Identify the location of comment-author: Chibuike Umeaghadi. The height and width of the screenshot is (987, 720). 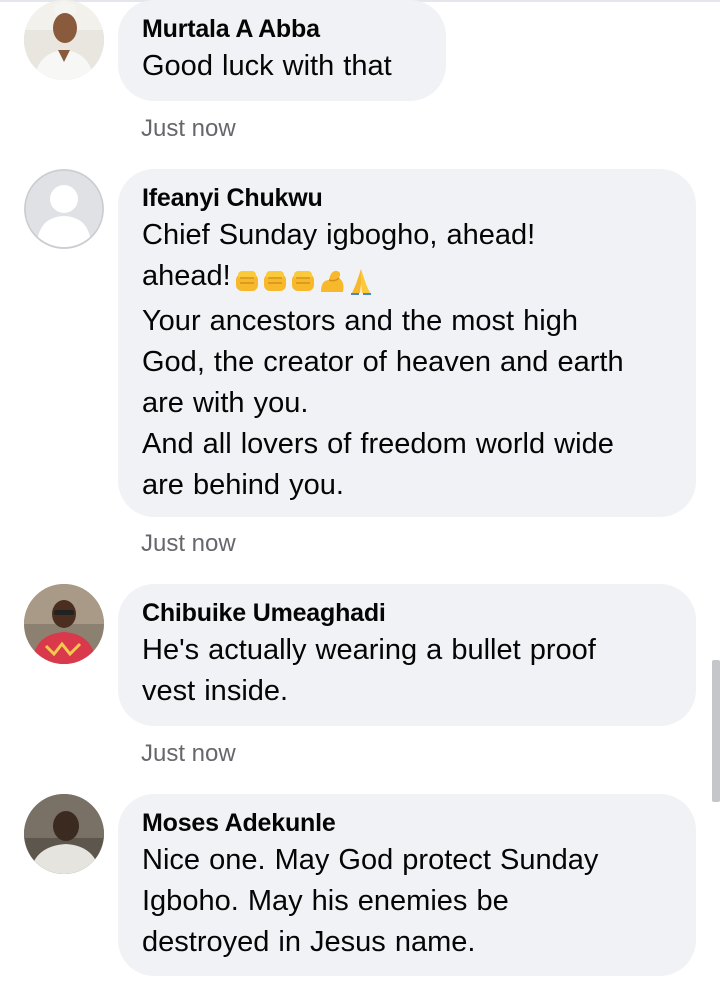
(407, 613).